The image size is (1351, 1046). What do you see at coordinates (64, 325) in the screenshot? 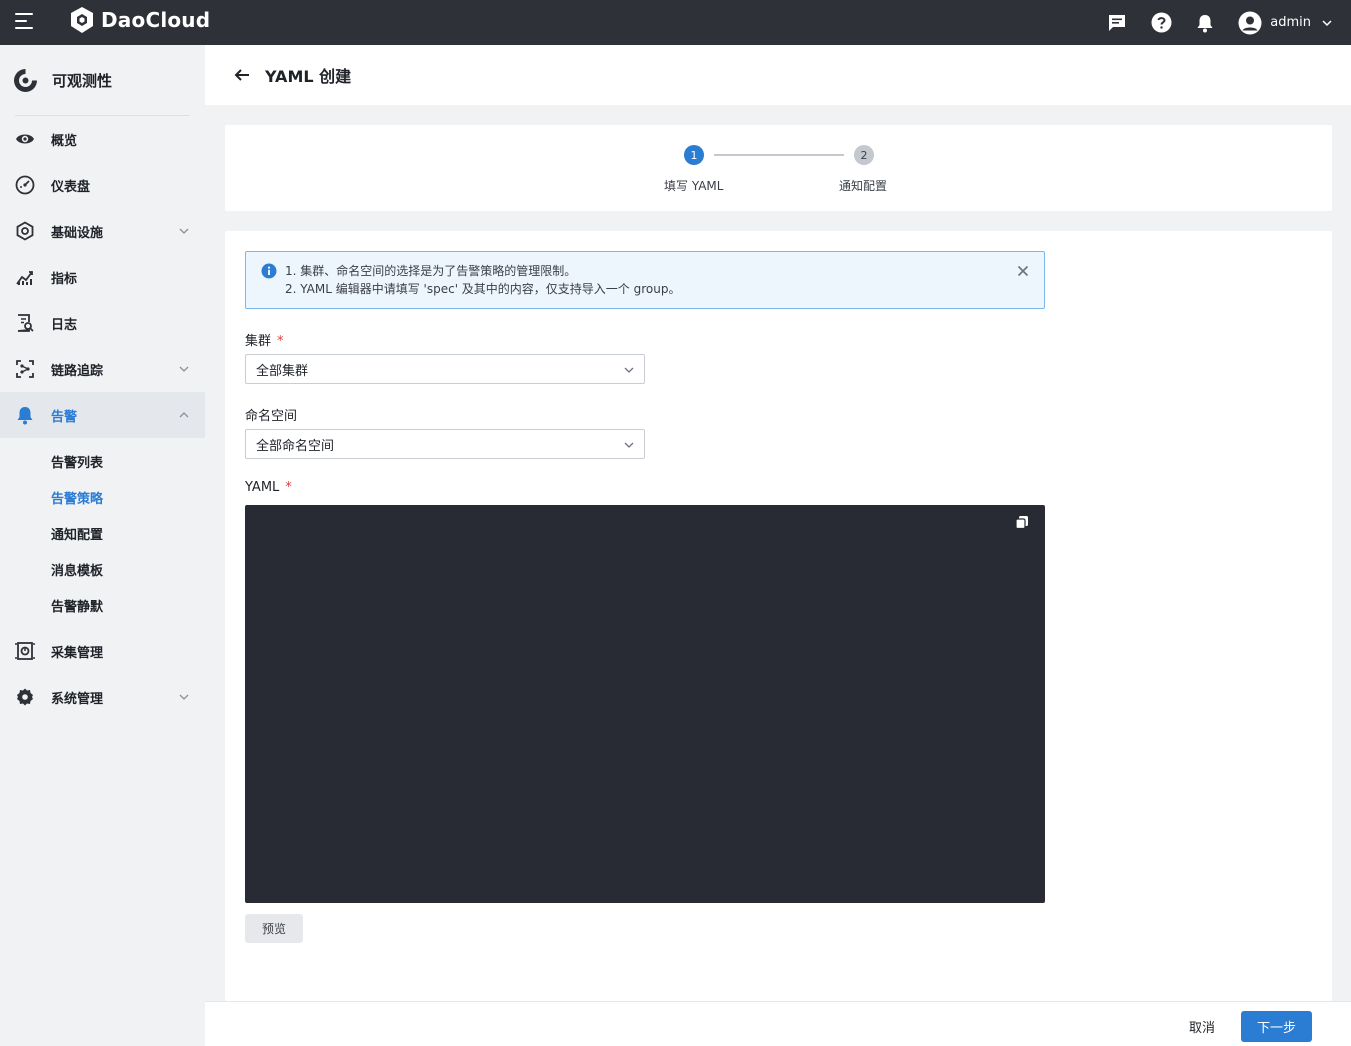
I see `sidebar-item-label: 日志` at bounding box center [64, 325].